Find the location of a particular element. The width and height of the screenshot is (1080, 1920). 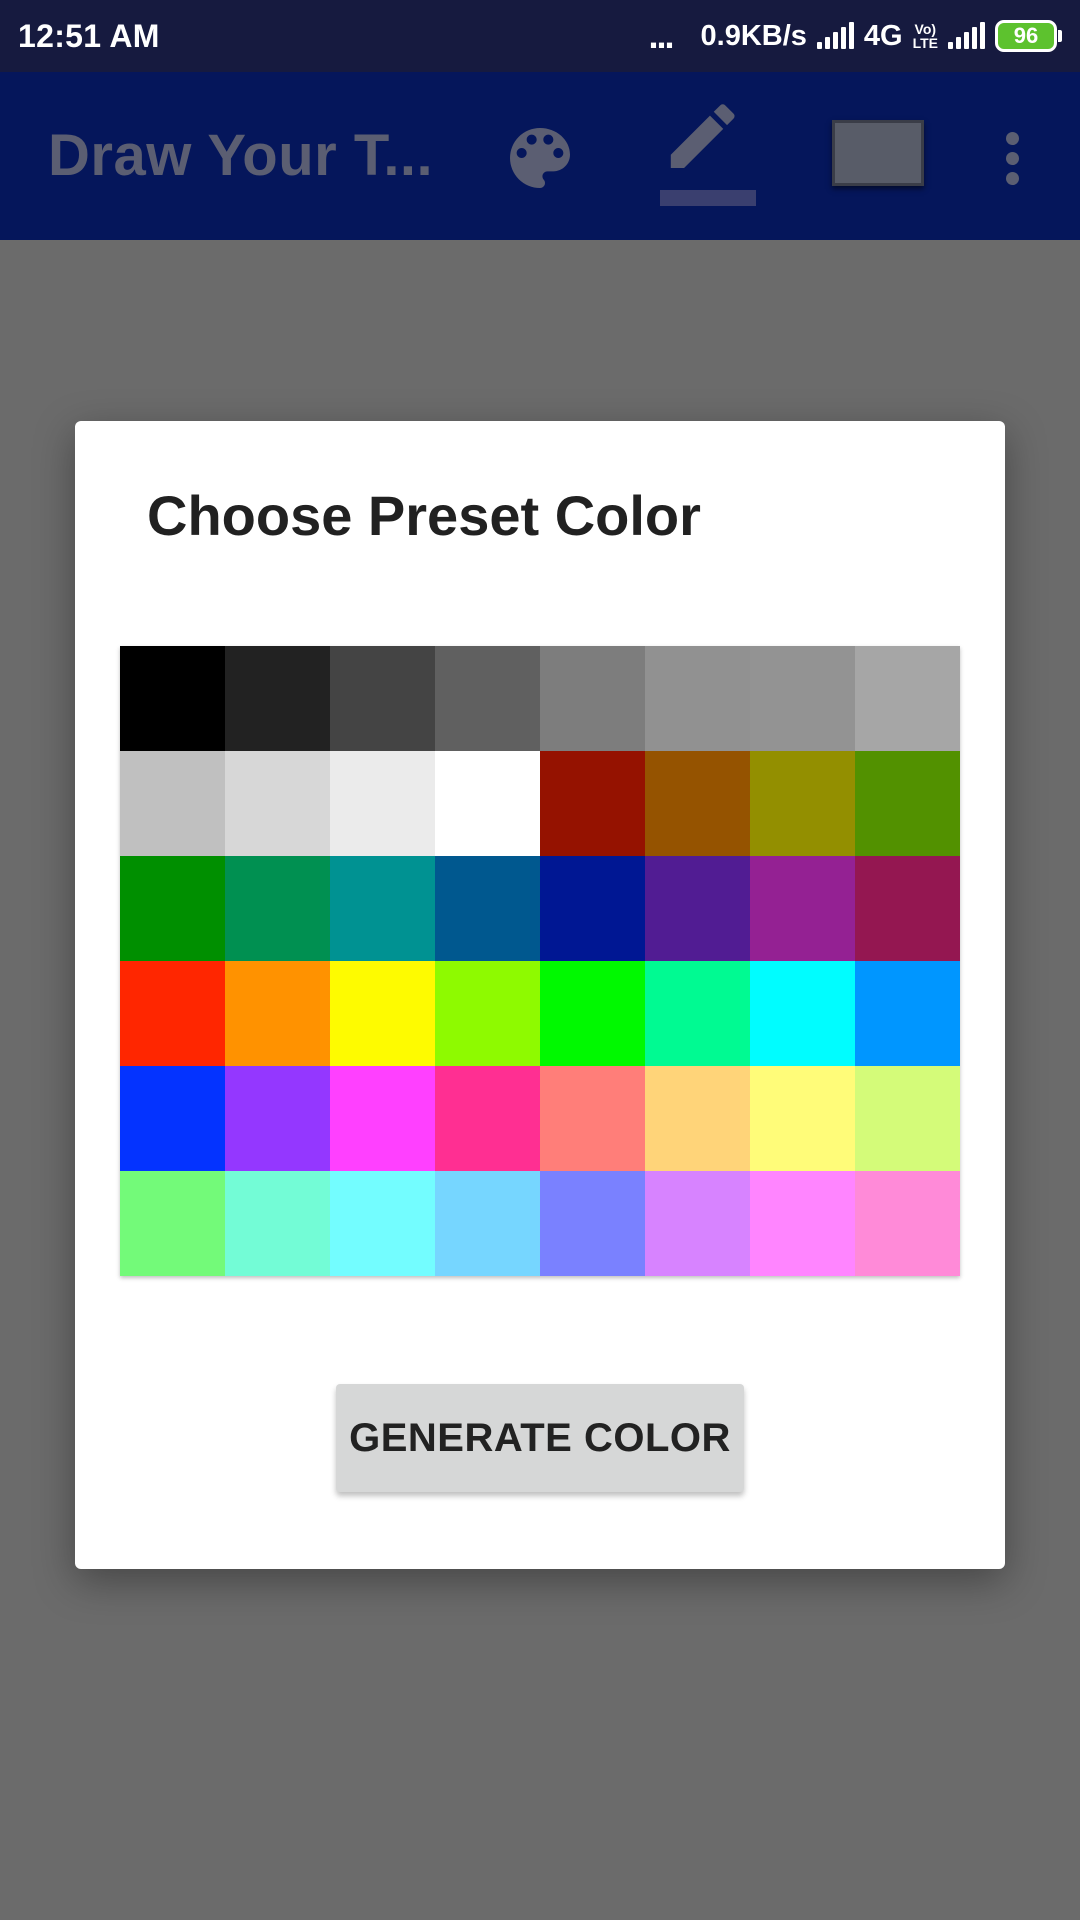

network-type: 4G is located at coordinates (883, 35).